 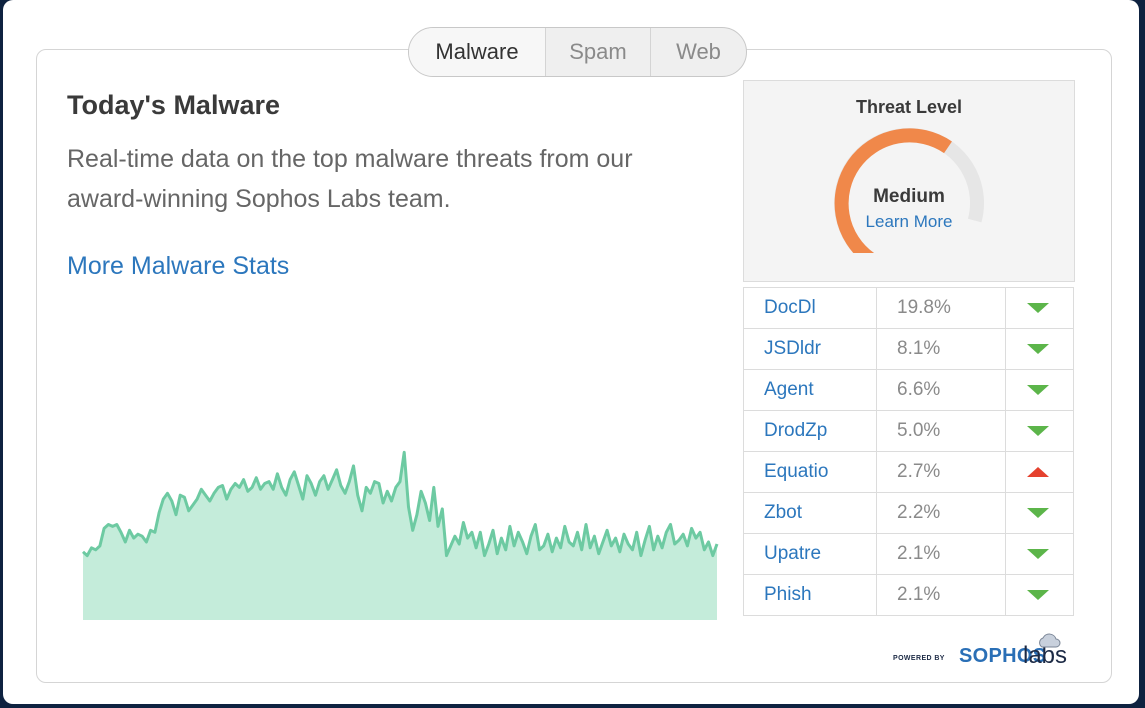 What do you see at coordinates (400, 535) in the screenshot?
I see `malware-trend-chart` at bounding box center [400, 535].